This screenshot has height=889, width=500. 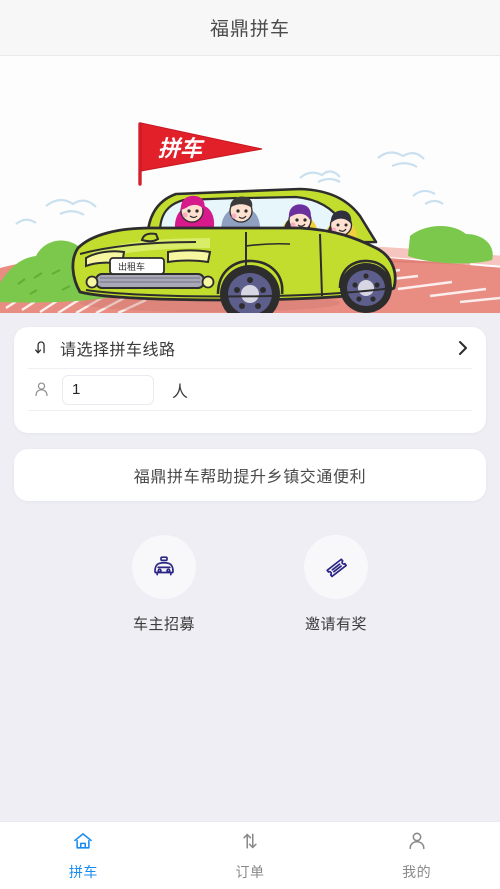 What do you see at coordinates (336, 567) in the screenshot?
I see `ticket-icon` at bounding box center [336, 567].